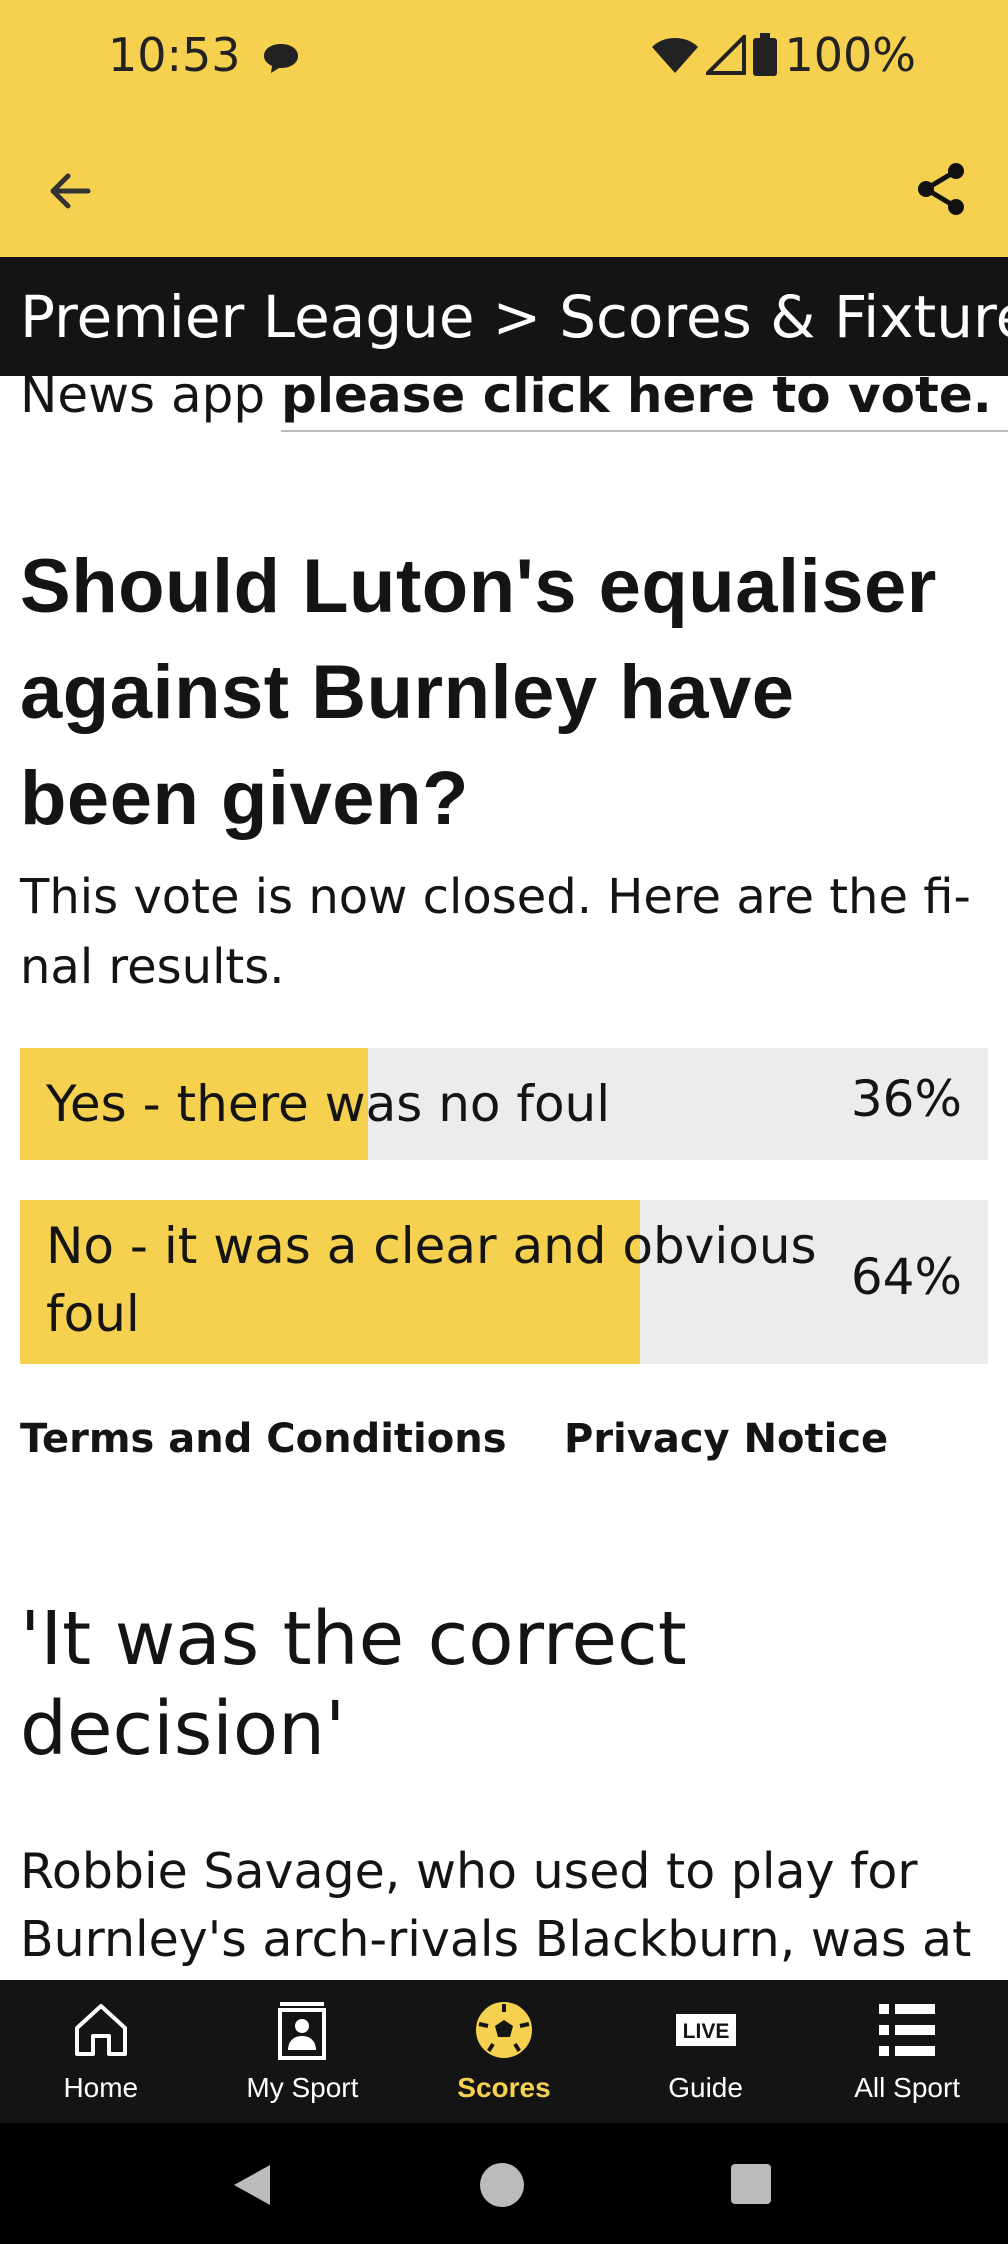 The image size is (1008, 2244). I want to click on privacy-link: Privacy Notice, so click(726, 1439).